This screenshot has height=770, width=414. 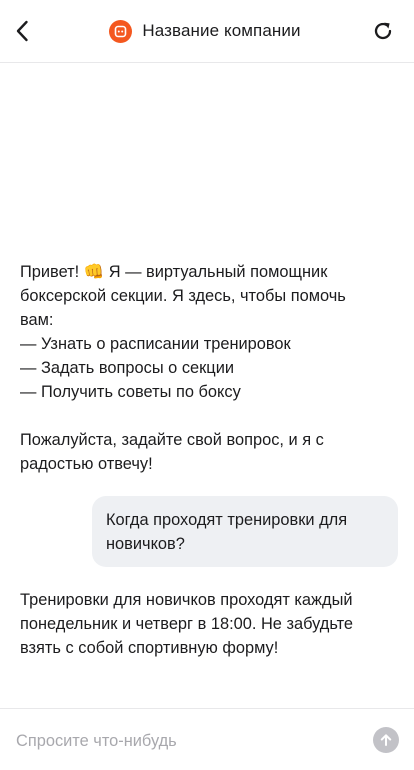 I want to click on message-line: вам:, so click(x=37, y=320).